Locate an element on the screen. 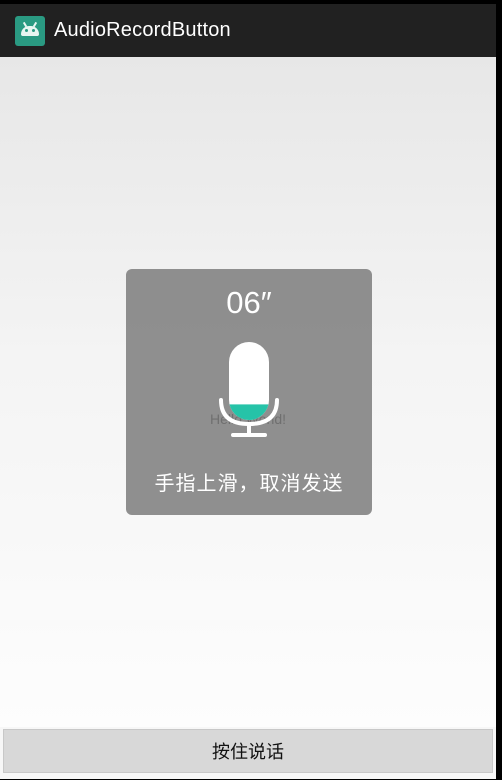 The width and height of the screenshot is (502, 780). microphone-stand-base is located at coordinates (249, 435).